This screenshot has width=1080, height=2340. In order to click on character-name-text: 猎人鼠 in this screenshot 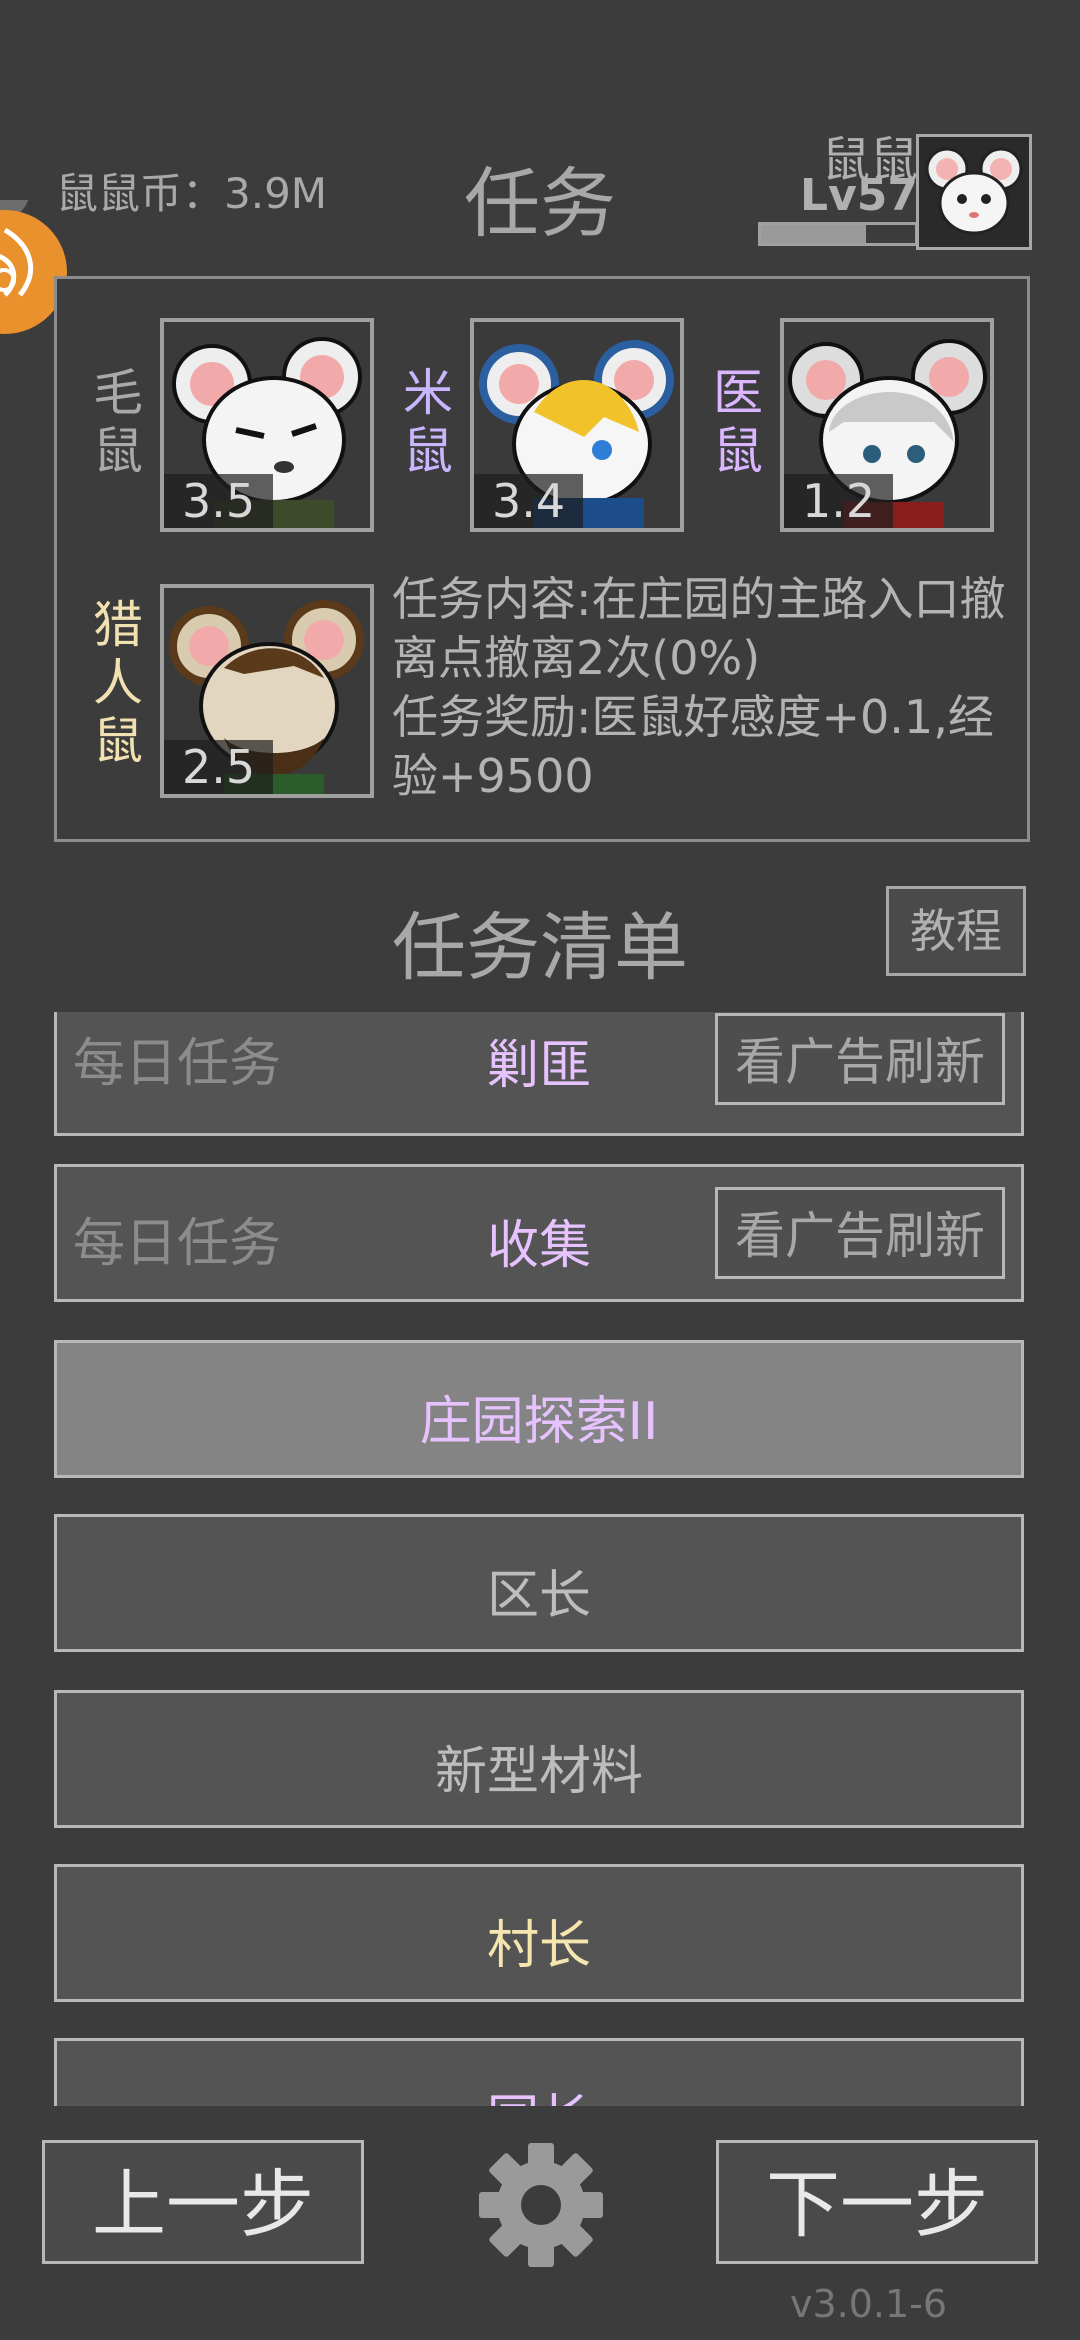, I will do `click(118, 683)`.